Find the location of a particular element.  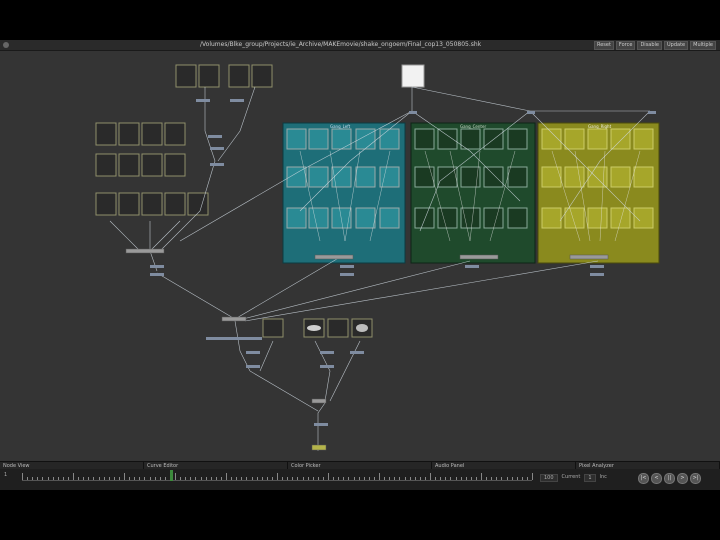

current-label: Current is located at coordinates (571, 477).